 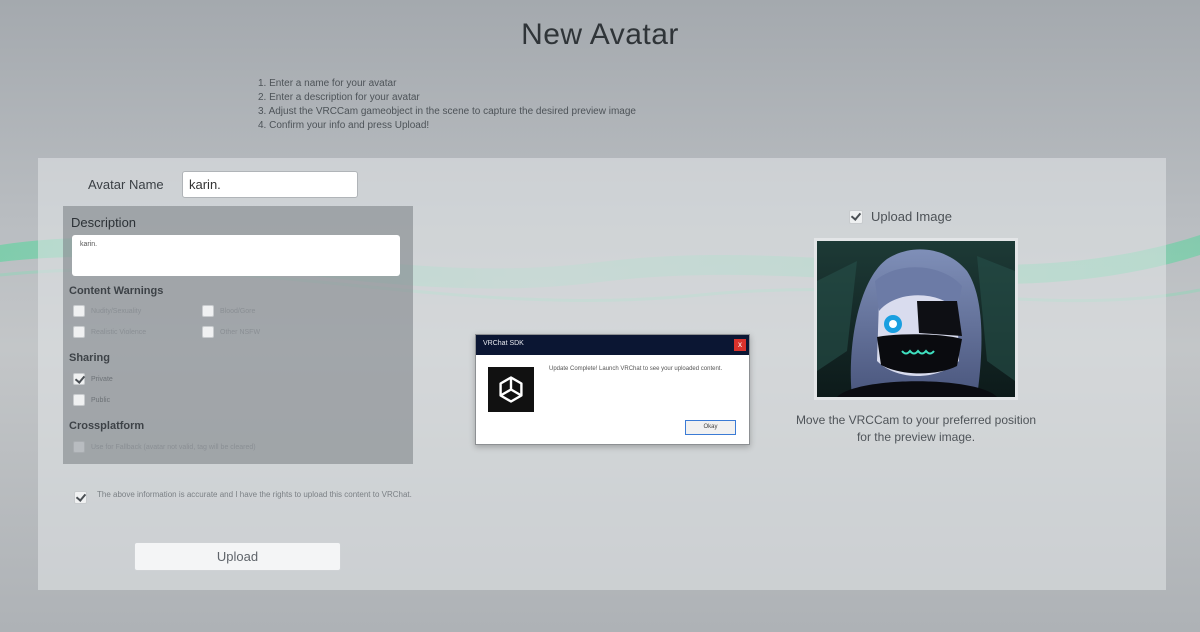 I want to click on sharing-private-row: Private, so click(x=93, y=379).